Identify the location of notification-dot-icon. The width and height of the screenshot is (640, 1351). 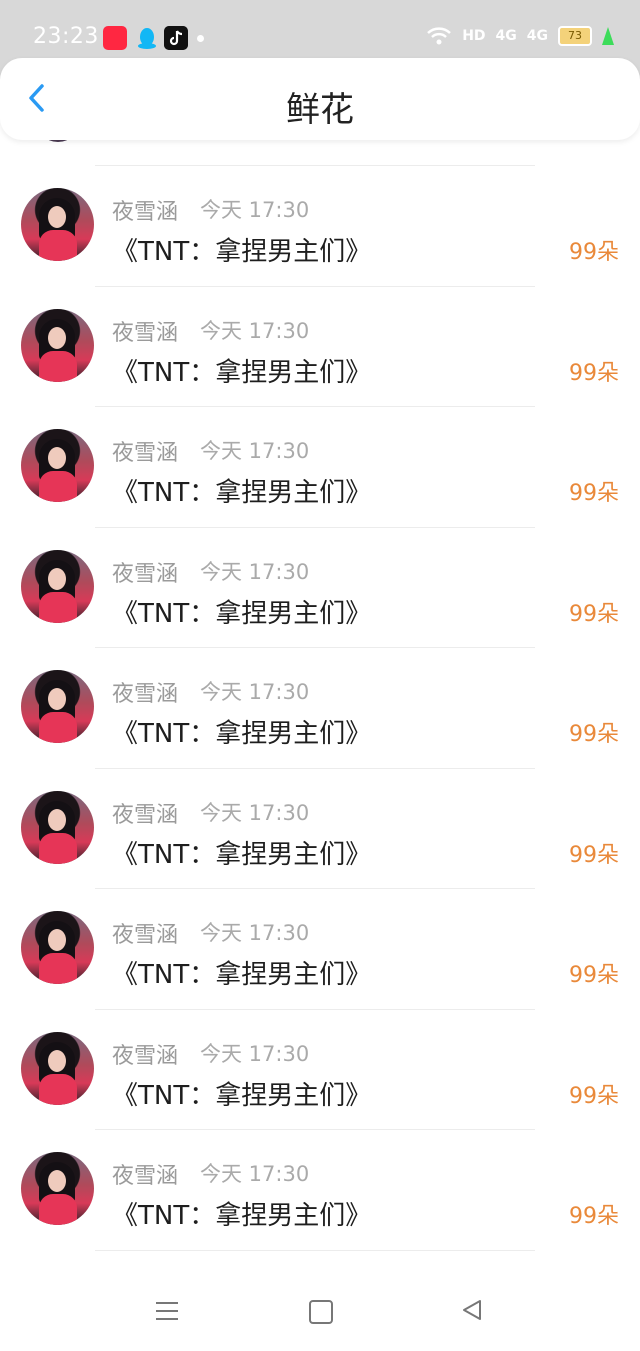
(200, 38).